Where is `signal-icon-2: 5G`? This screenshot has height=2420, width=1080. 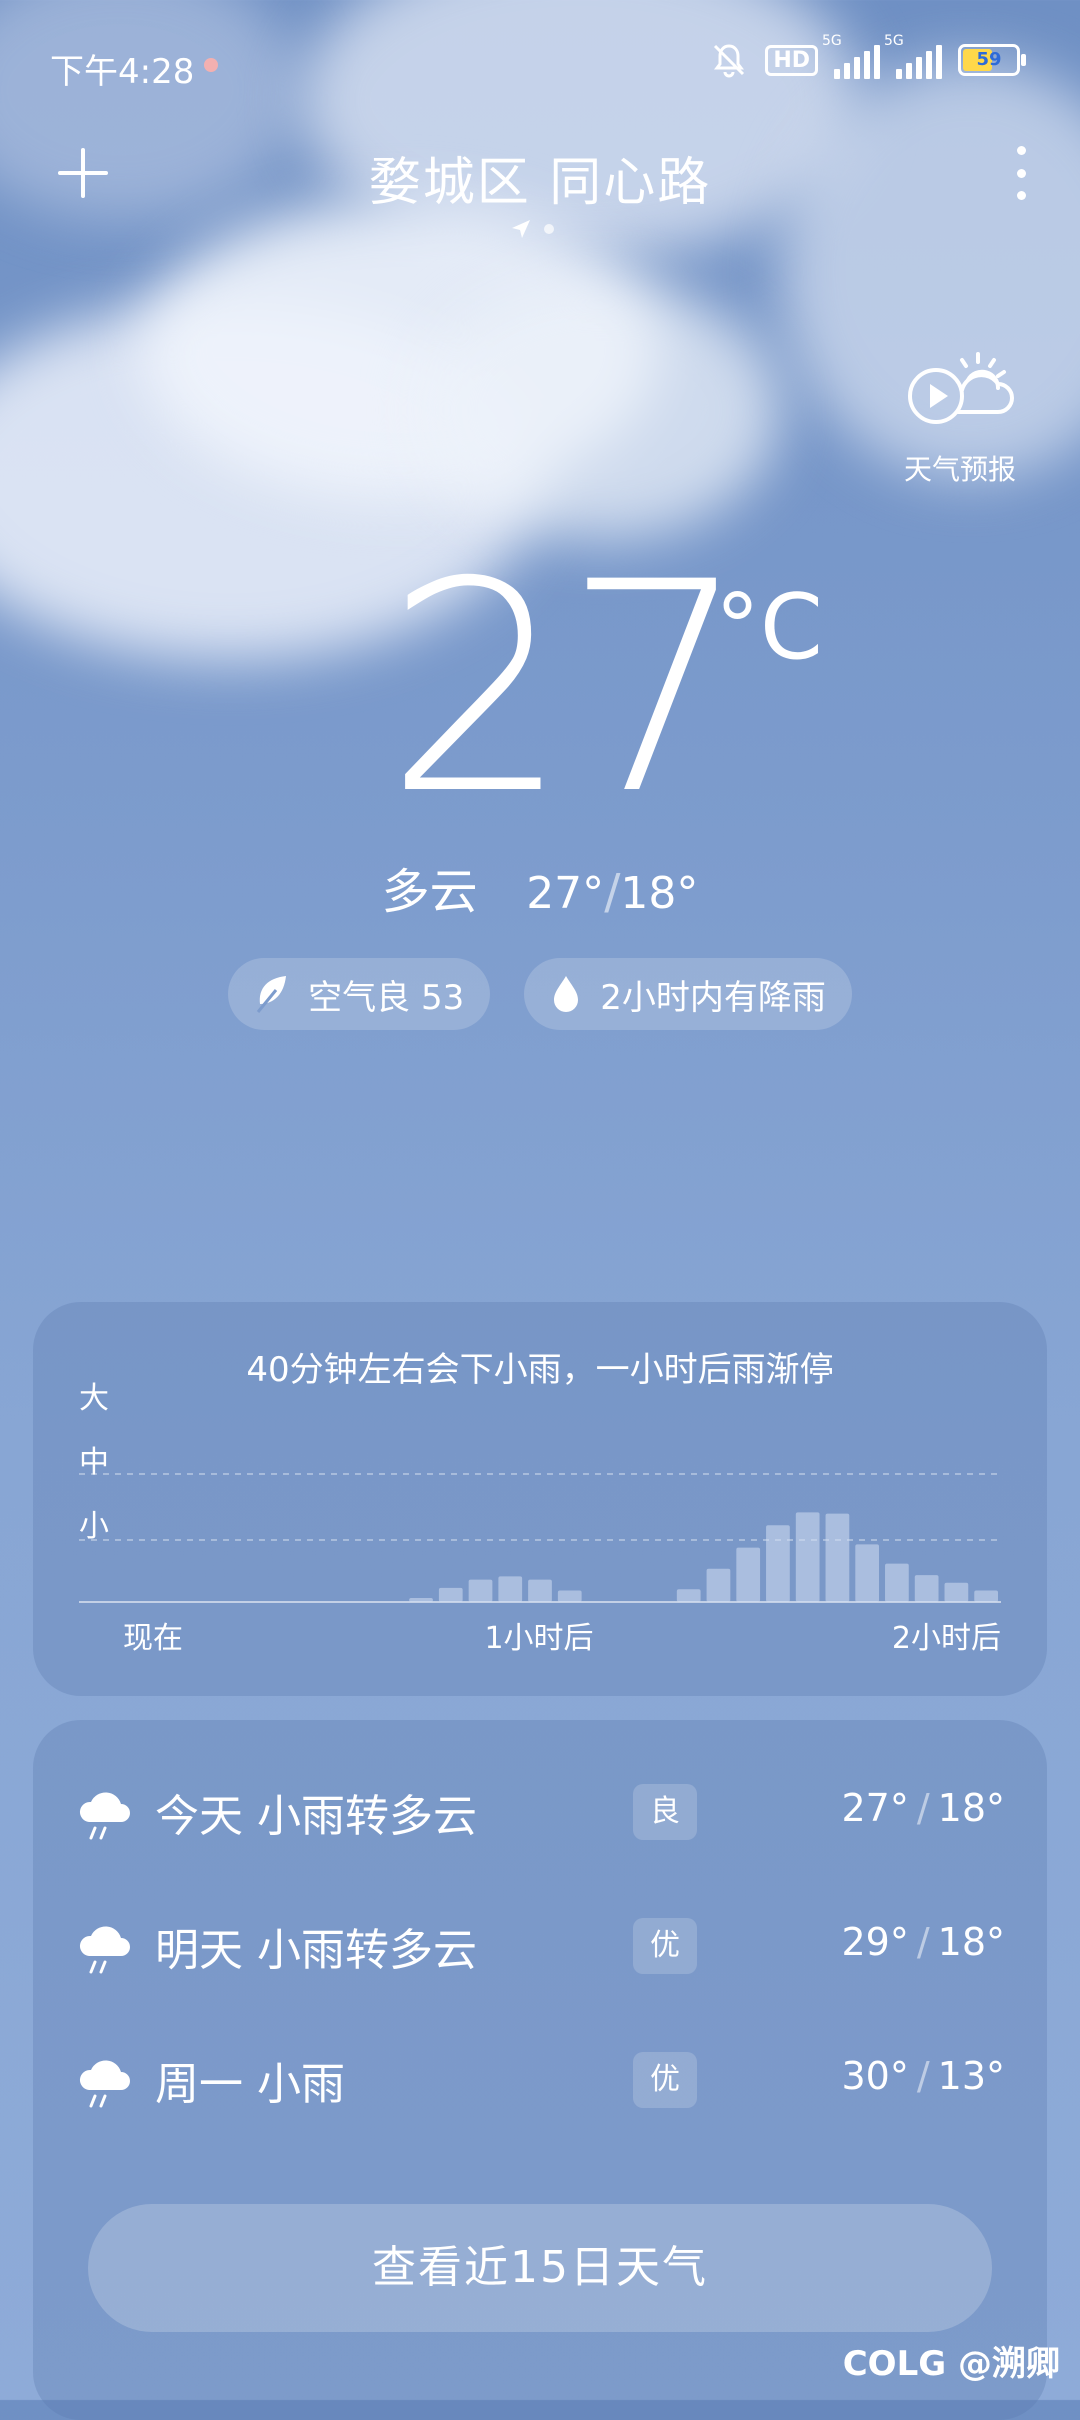
signal-icon-2: 5G is located at coordinates (913, 56).